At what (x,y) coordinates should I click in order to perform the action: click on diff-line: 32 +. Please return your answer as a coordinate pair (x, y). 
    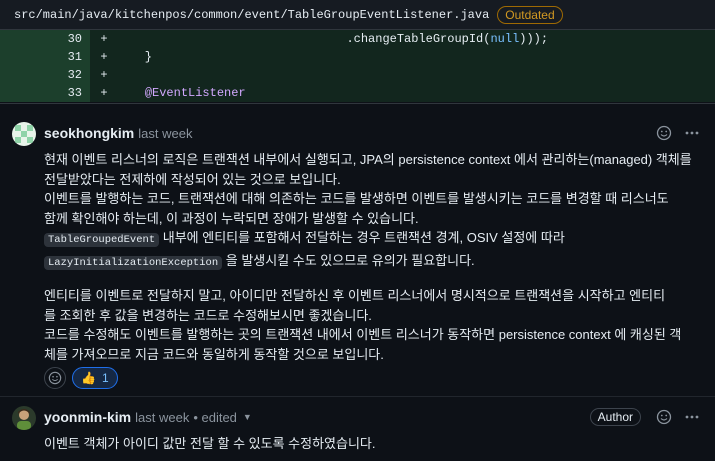
    Looking at the image, I should click on (357, 75).